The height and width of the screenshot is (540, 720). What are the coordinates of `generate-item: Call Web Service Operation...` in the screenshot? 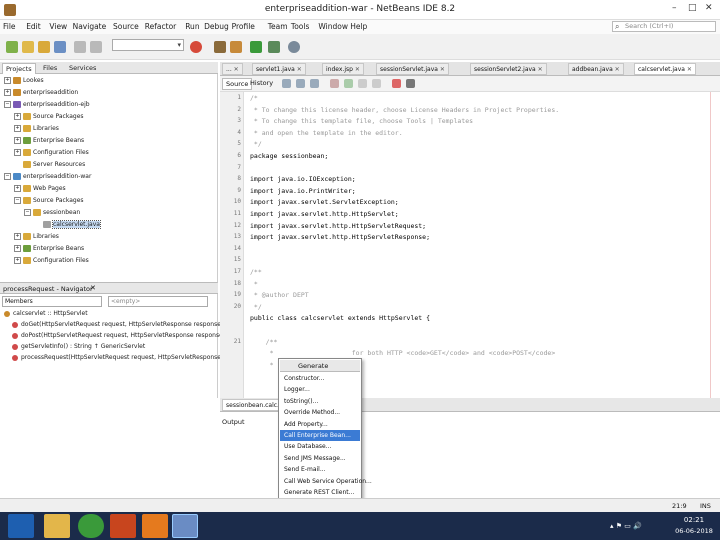 It's located at (326, 481).